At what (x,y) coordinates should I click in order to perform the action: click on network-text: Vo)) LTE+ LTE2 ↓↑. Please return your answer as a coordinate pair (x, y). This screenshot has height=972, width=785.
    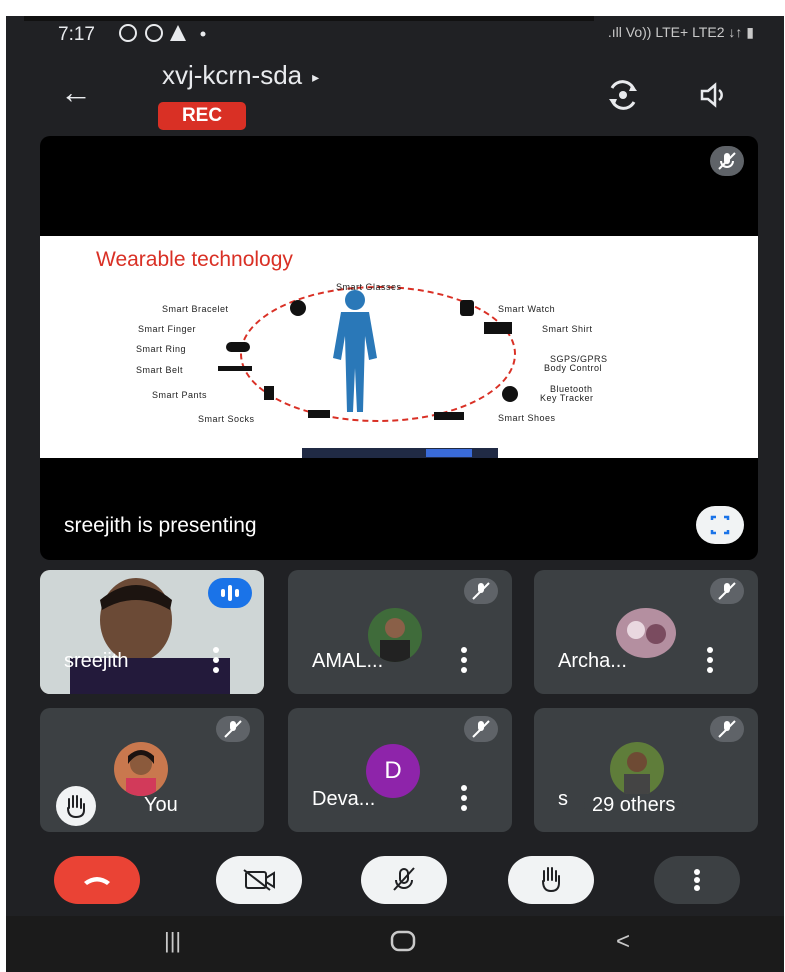
    Looking at the image, I should click on (684, 32).